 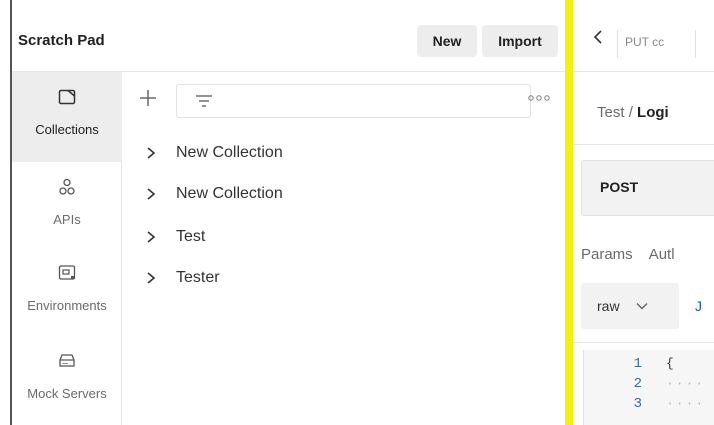 What do you see at coordinates (67, 305) in the screenshot?
I see `sidebar-item-label: Environments` at bounding box center [67, 305].